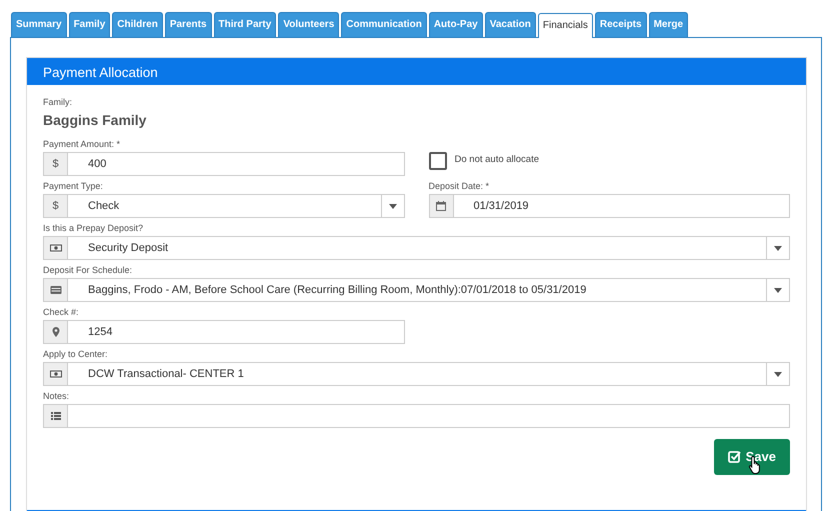 This screenshot has width=831, height=511. I want to click on tab: Volunteers, so click(309, 24).